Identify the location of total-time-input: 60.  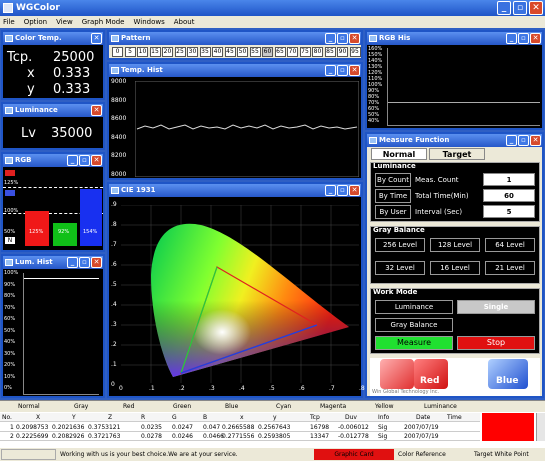
(509, 195).